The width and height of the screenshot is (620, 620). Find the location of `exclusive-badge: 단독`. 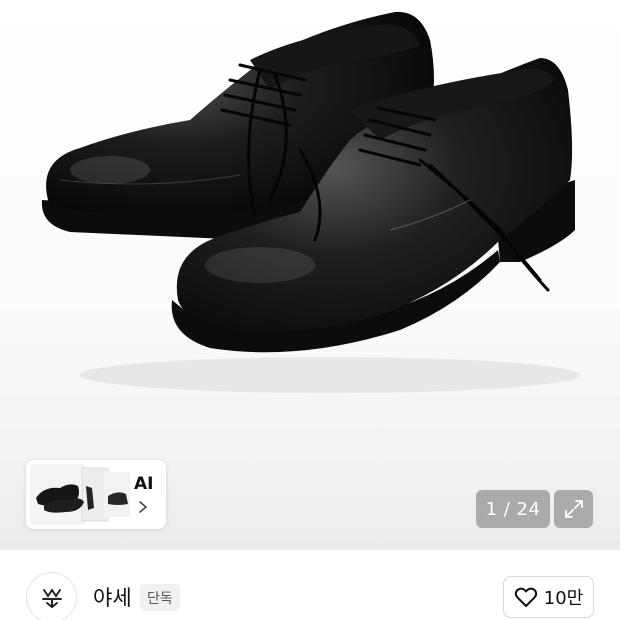

exclusive-badge: 단독 is located at coordinates (160, 597).